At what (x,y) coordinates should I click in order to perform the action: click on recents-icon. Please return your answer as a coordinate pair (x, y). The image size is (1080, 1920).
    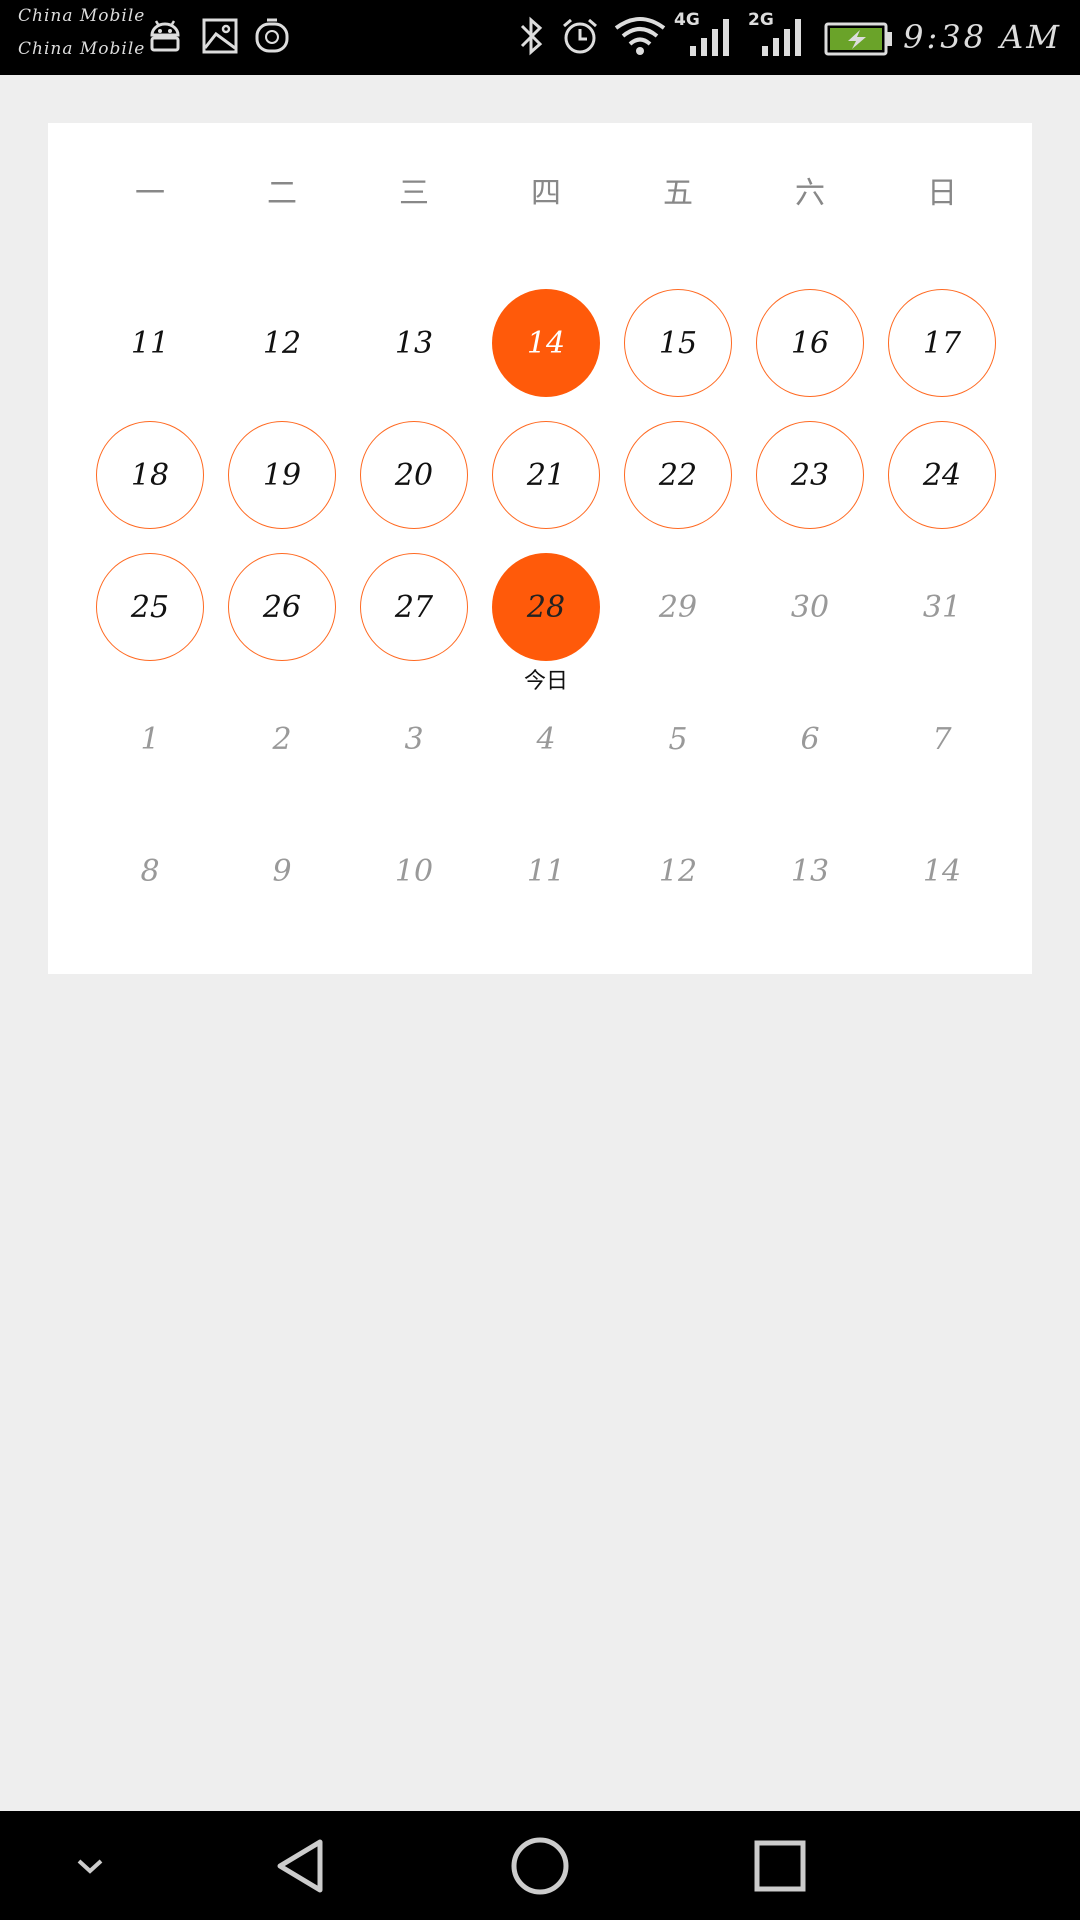
    Looking at the image, I should click on (780, 1865).